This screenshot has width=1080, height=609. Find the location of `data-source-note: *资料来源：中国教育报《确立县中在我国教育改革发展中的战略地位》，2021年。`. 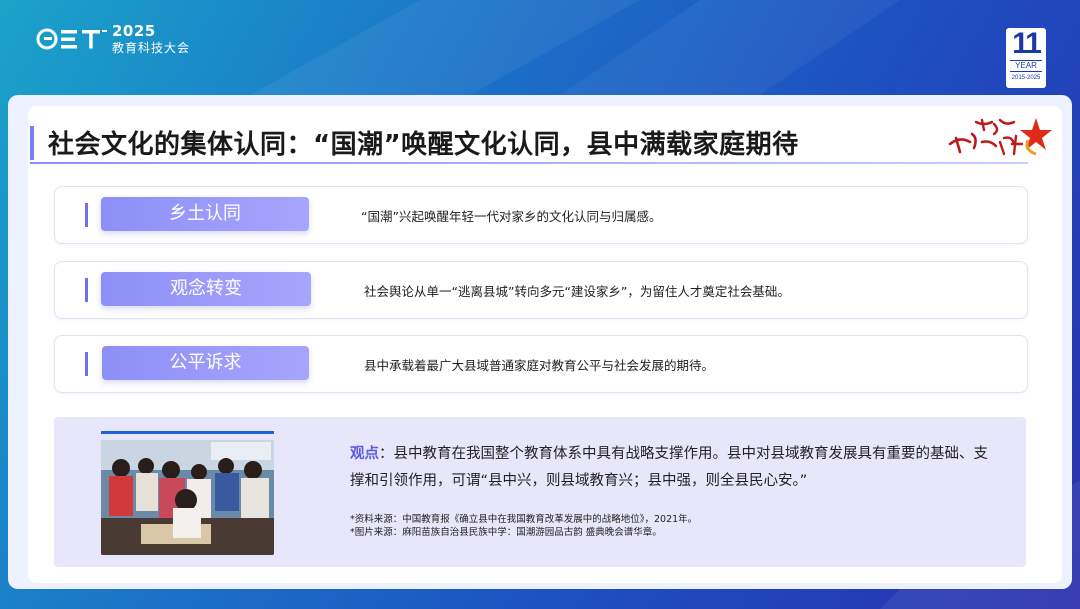

data-source-note: *资料来源：中国教育报《确立县中在我国教育改革发展中的战略地位》，2021年。 is located at coordinates (524, 519).